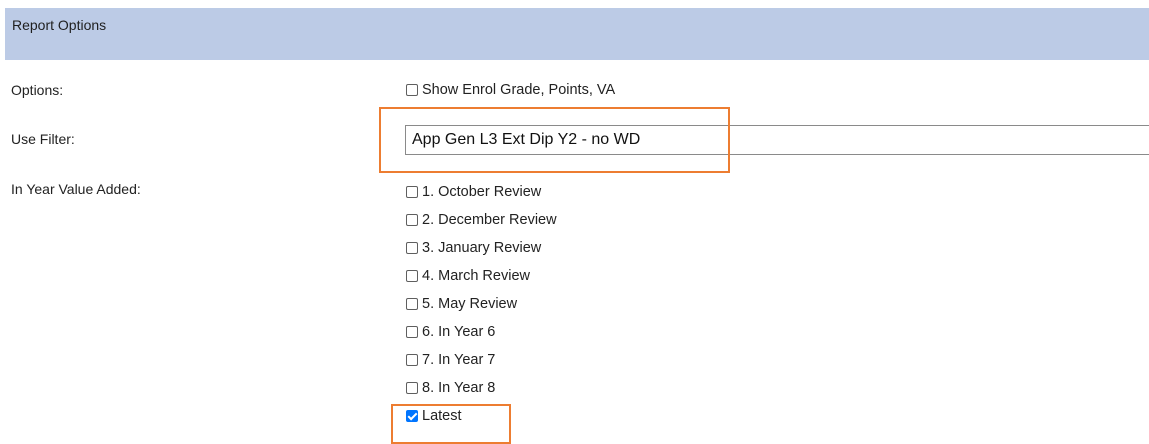 The height and width of the screenshot is (444, 1149). I want to click on checkbox-label: 6. In Year 6, so click(459, 332).